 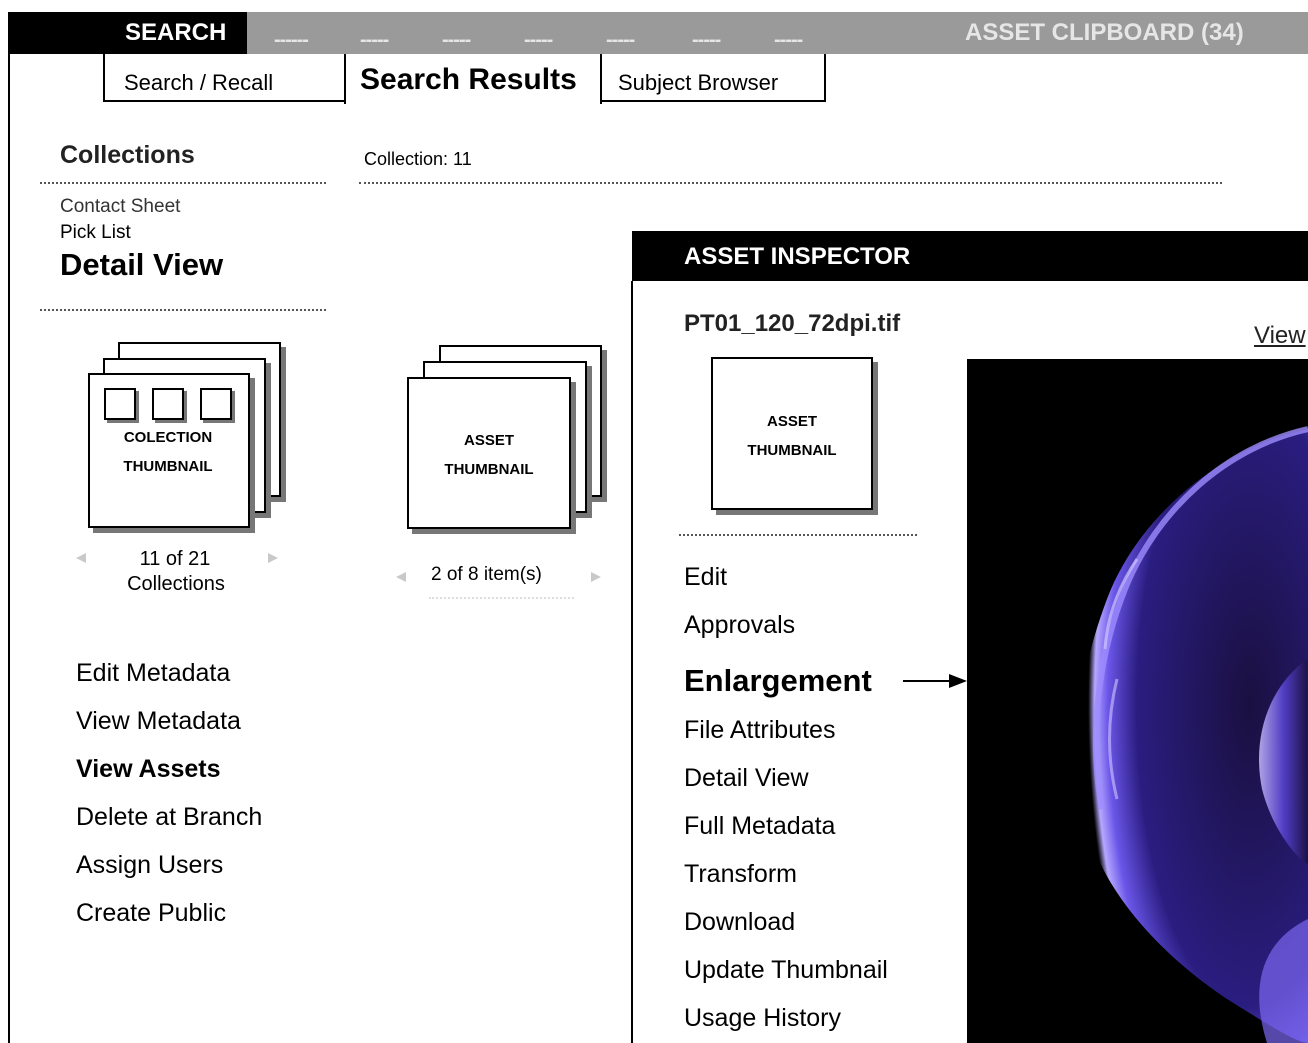 I want to click on tab-subject-browser: Subject Browser, so click(x=713, y=78).